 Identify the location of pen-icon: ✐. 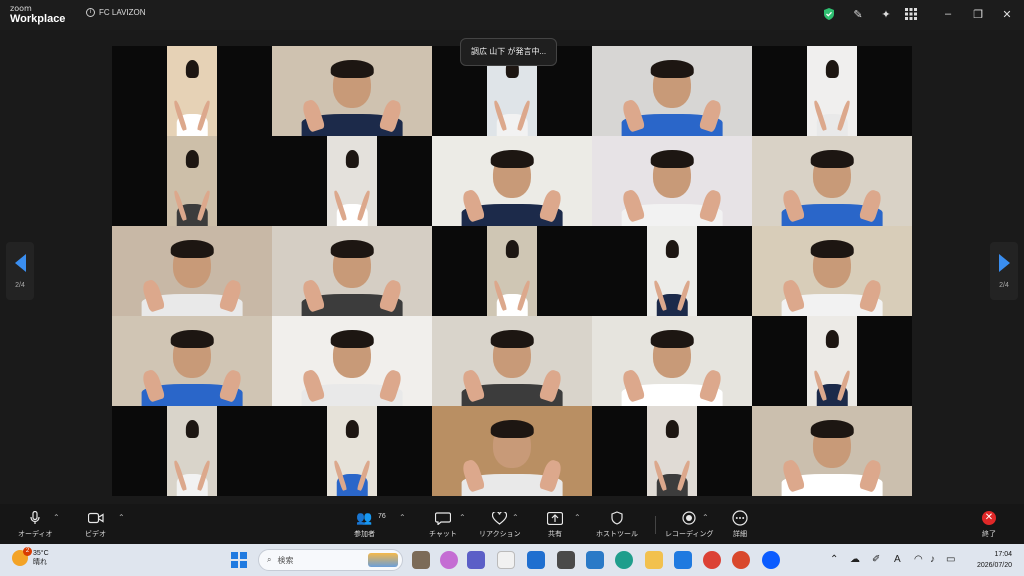
(876, 559).